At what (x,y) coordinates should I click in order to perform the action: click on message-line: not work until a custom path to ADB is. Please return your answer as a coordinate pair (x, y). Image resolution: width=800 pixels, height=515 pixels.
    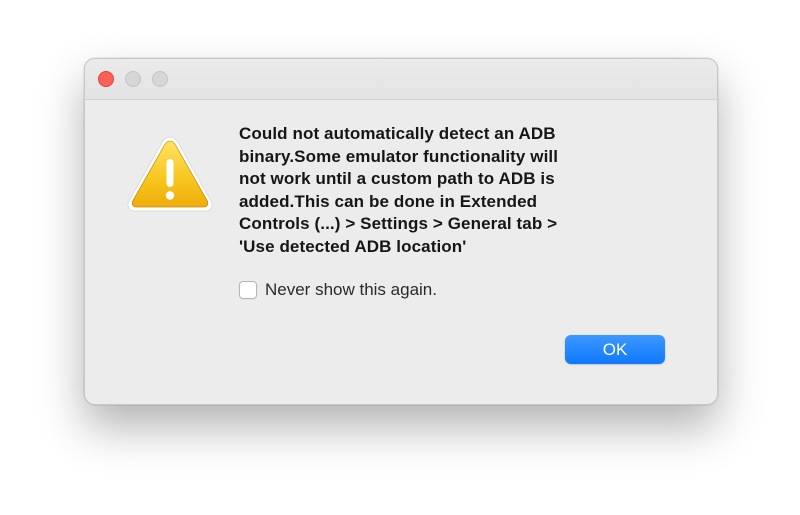
    Looking at the image, I should click on (397, 178).